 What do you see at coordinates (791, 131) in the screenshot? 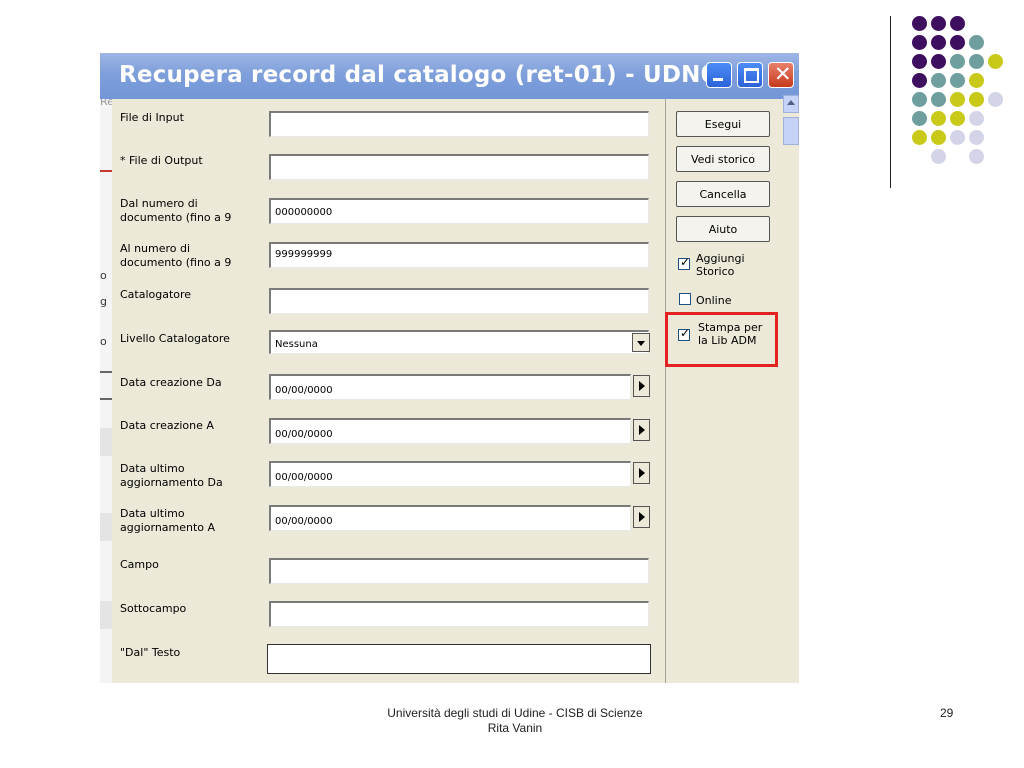
I see `scrollbar-thumb` at bounding box center [791, 131].